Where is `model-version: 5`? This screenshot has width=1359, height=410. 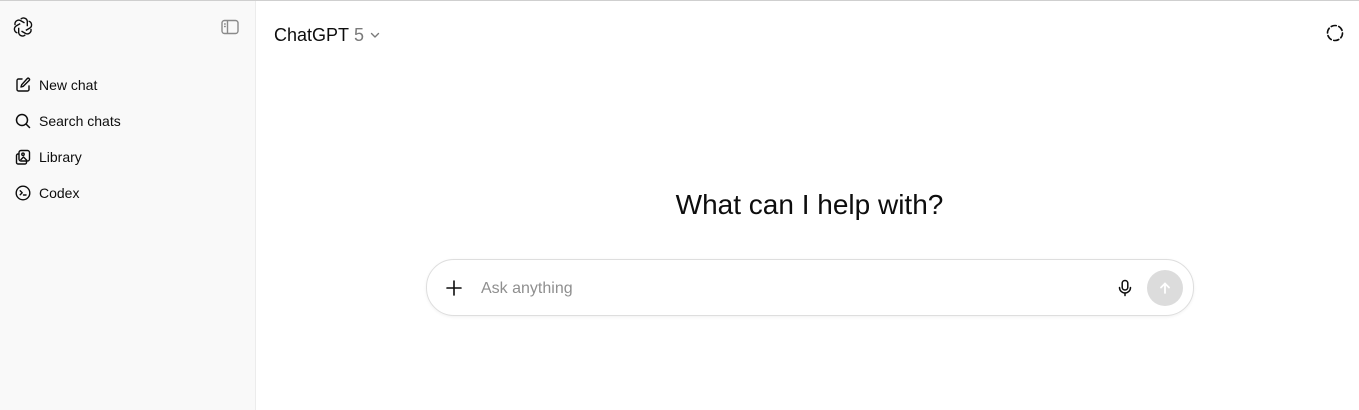
model-version: 5 is located at coordinates (359, 34).